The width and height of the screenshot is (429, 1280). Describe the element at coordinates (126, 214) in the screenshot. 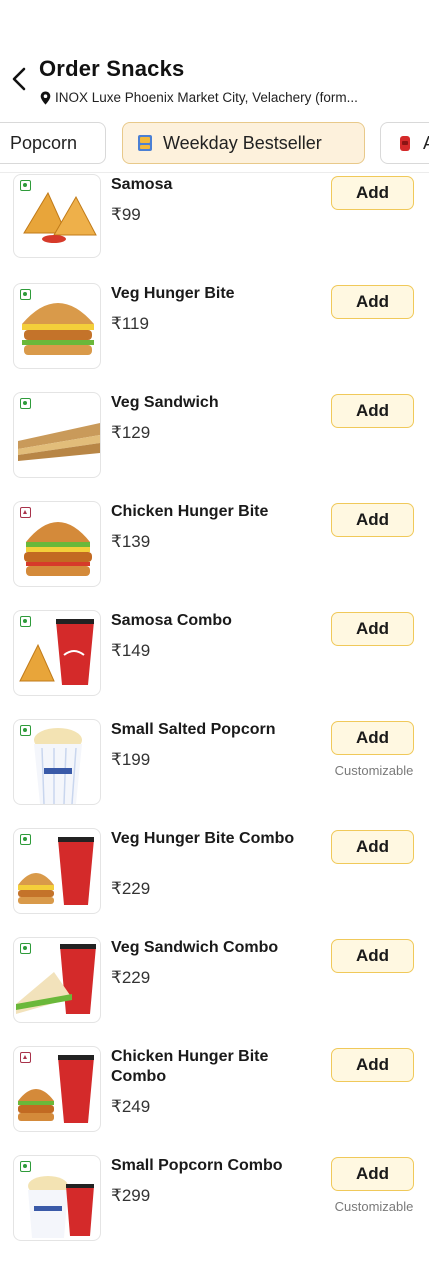

I see `item-price: ₹99` at that location.